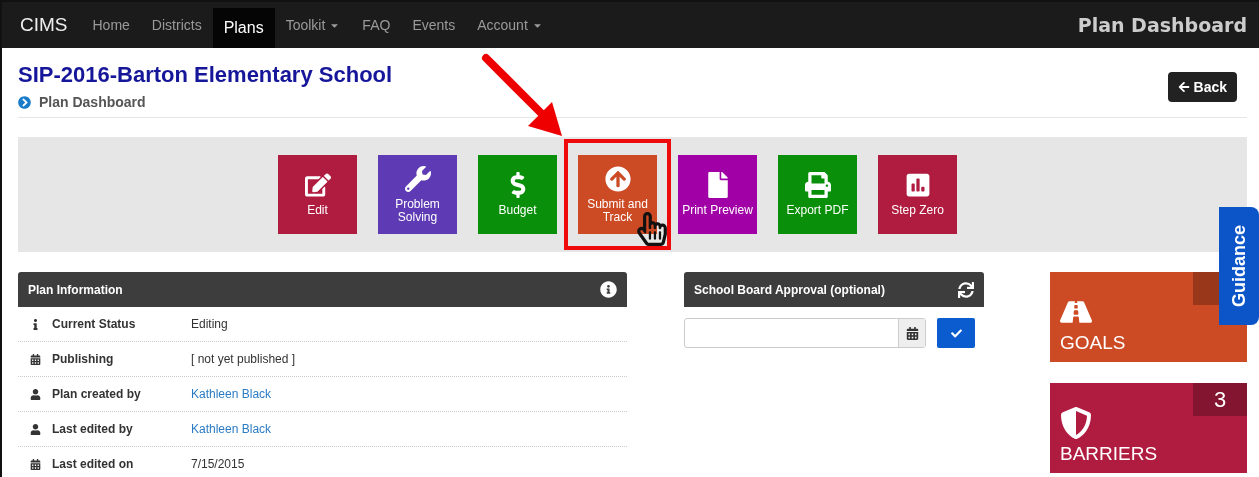 The image size is (1259, 477). I want to click on row-value: Editing, so click(209, 324).